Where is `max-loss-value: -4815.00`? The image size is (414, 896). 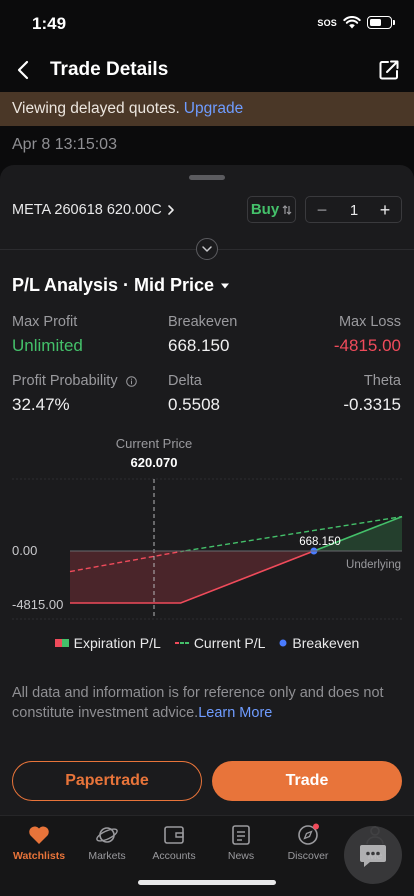 max-loss-value: -4815.00 is located at coordinates (367, 345).